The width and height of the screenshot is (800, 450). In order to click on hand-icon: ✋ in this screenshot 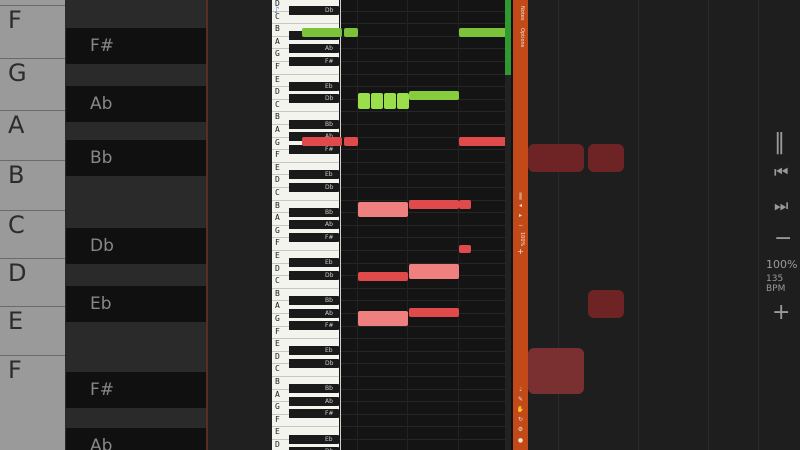, I will do `click(520, 409)`.